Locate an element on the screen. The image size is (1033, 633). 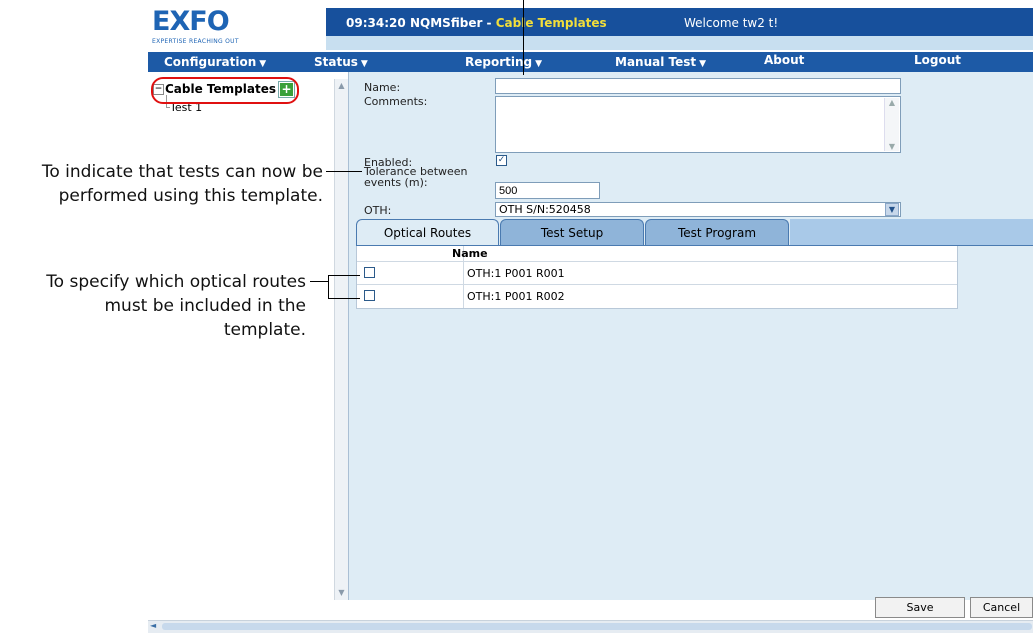
menu-logout: Logout is located at coordinates (937, 60).